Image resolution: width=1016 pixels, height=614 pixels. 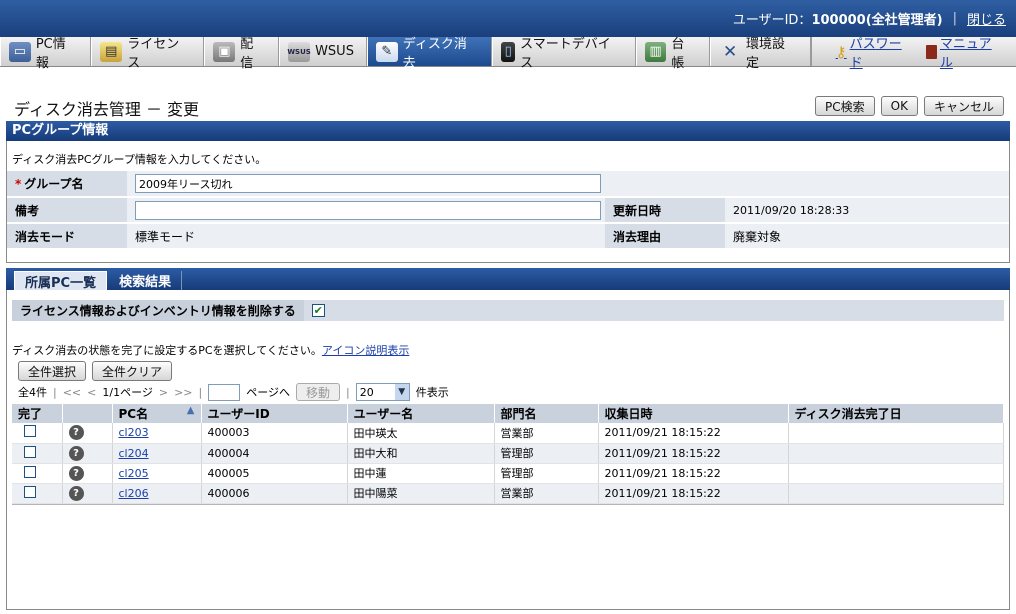 I want to click on col-pc-name: PC名 ▲, so click(x=157, y=413).